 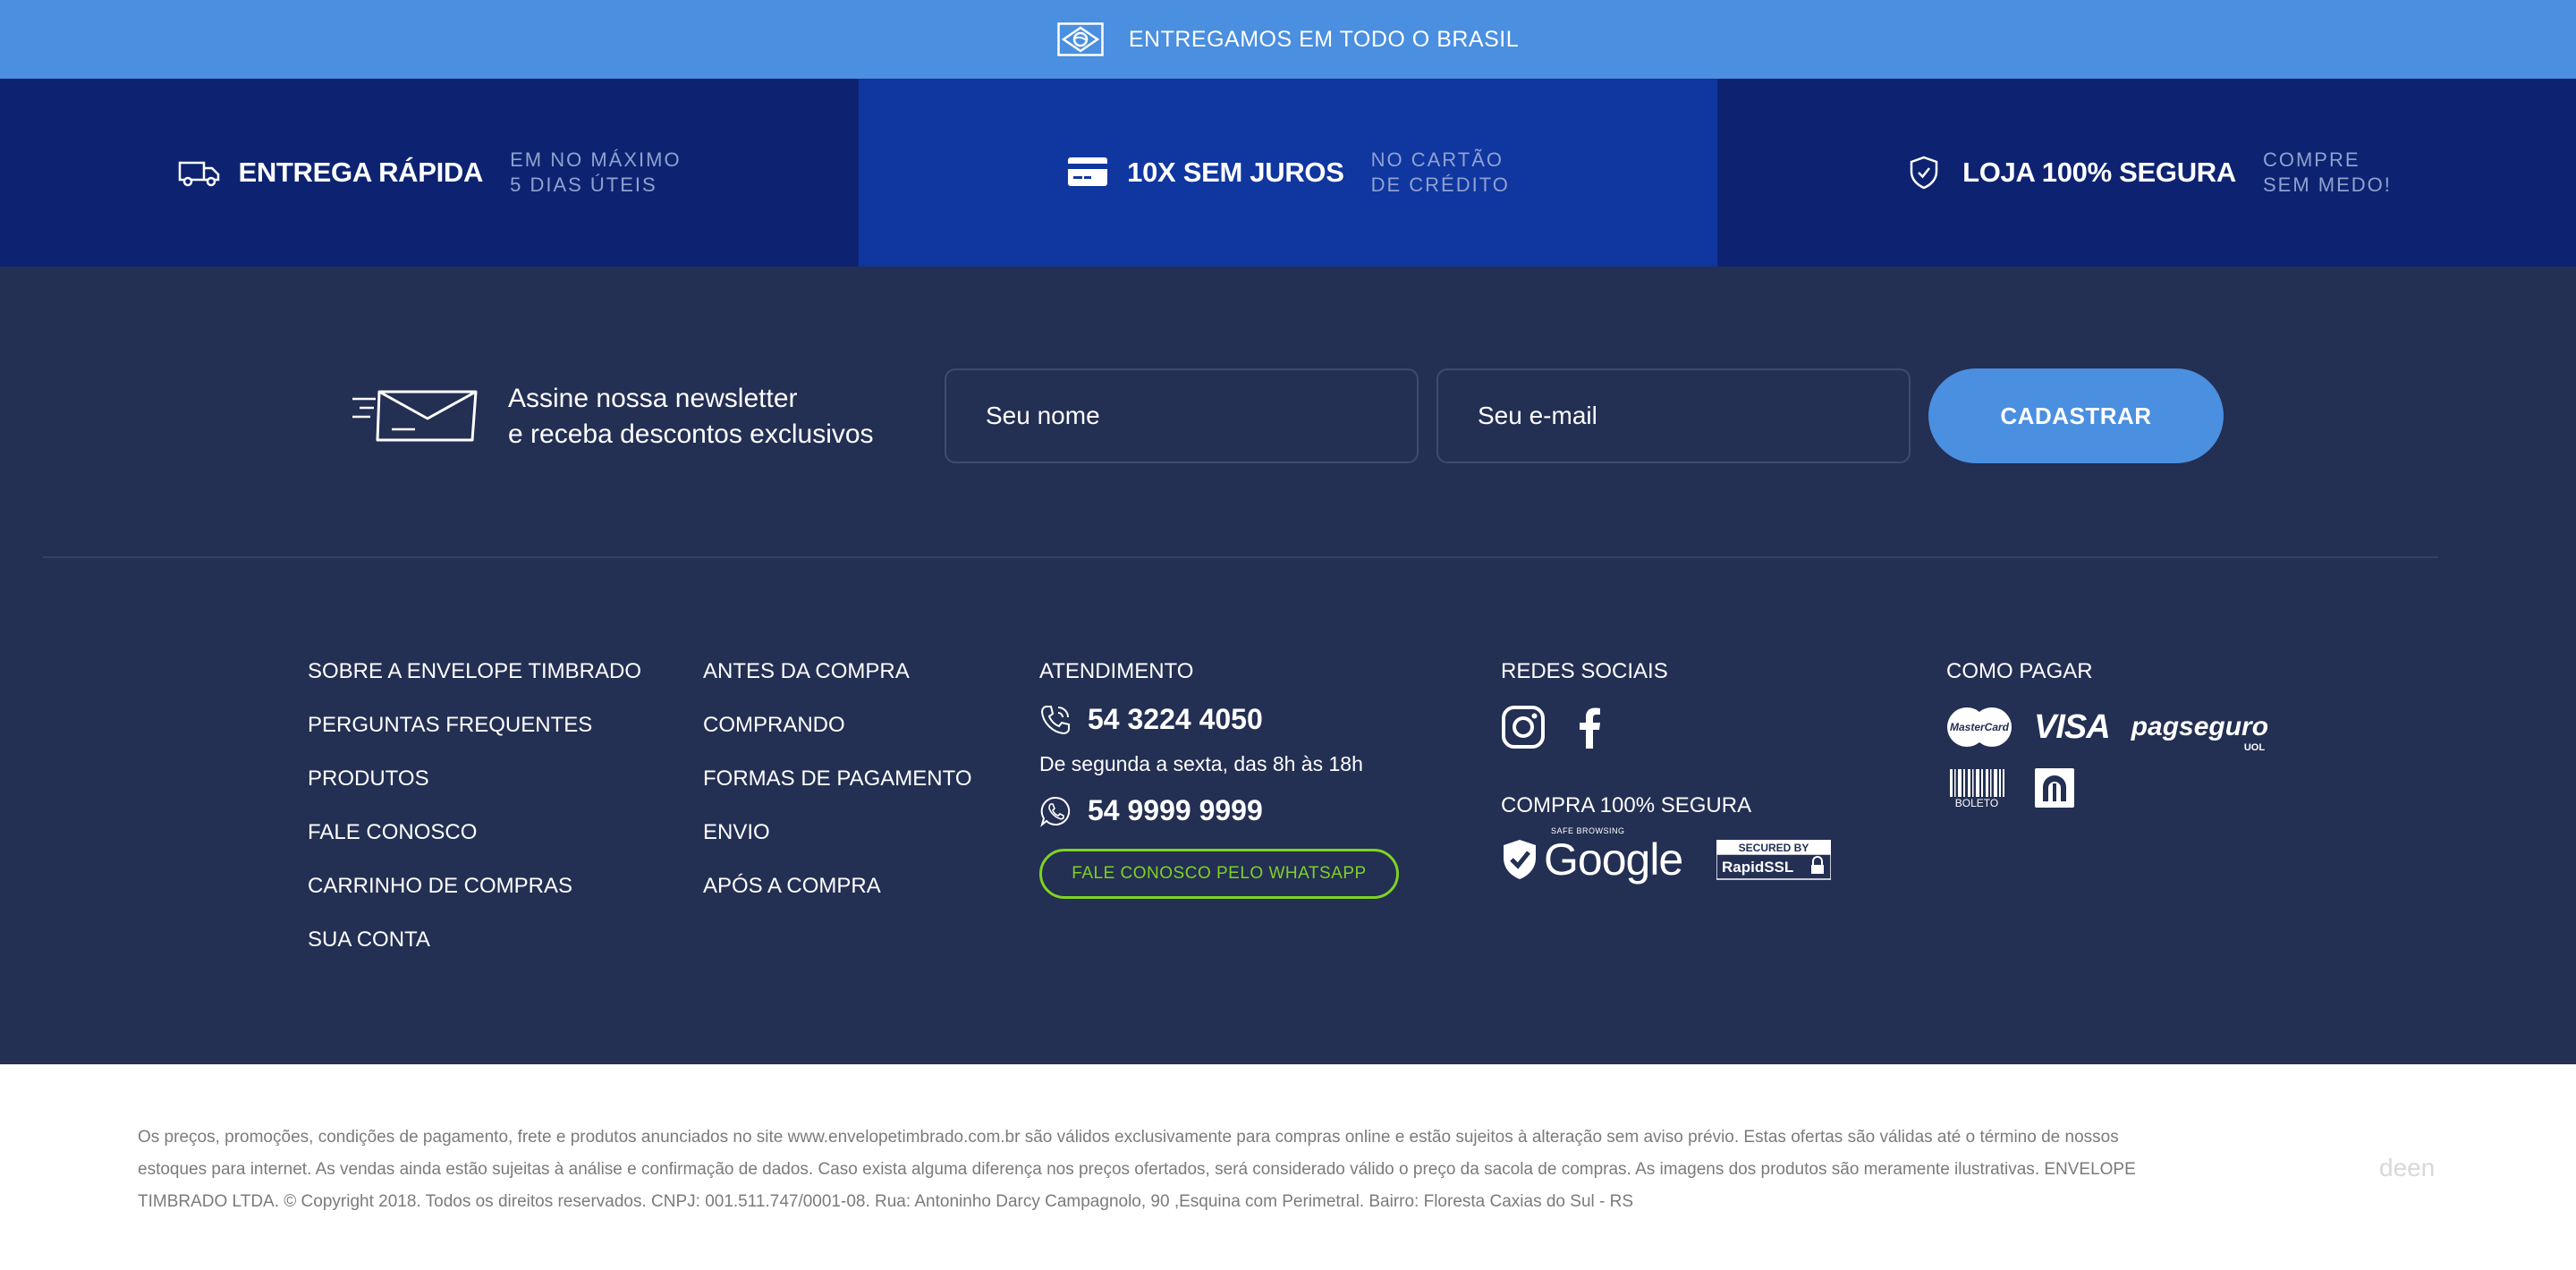 What do you see at coordinates (837, 833) in the screenshot?
I see `footer-link-shipping: ENVIO` at bounding box center [837, 833].